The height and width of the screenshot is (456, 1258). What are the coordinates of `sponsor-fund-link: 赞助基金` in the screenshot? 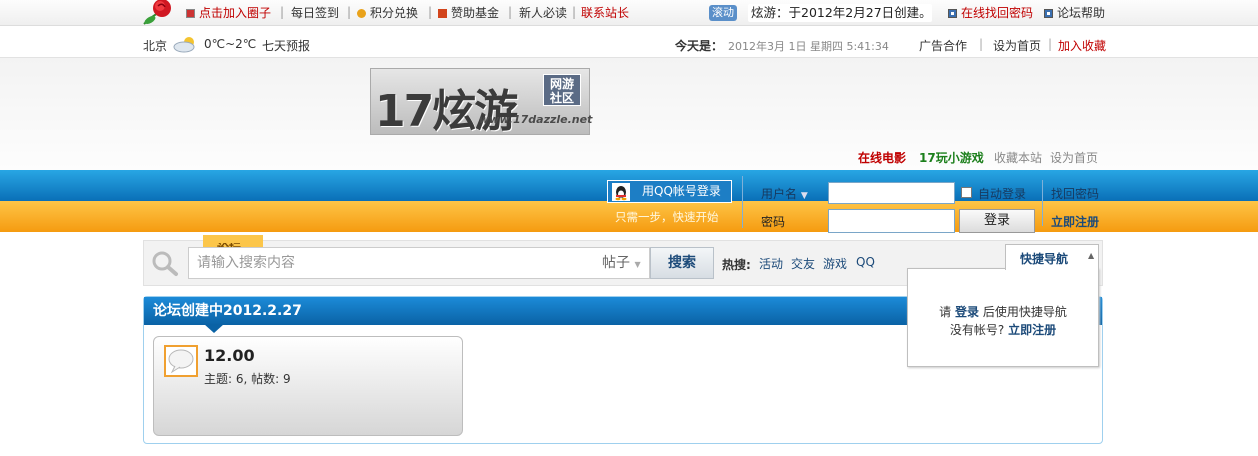 It's located at (468, 13).